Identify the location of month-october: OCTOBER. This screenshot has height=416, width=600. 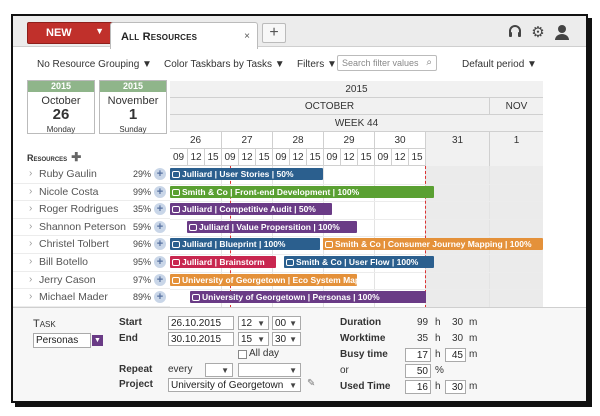
(329, 106).